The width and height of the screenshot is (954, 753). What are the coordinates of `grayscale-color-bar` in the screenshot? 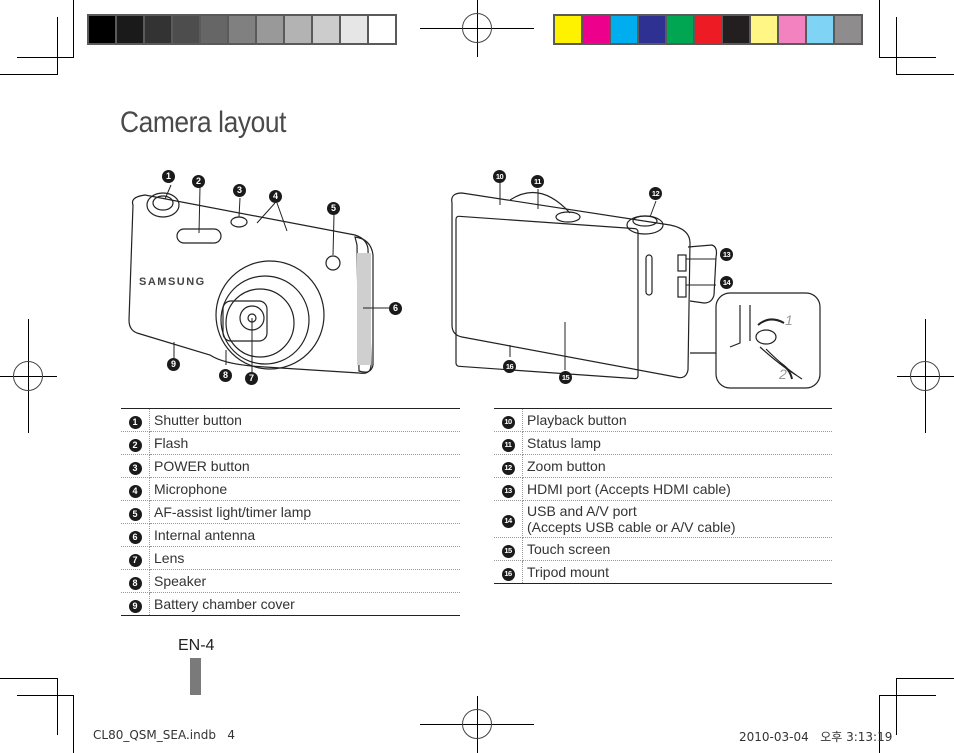 It's located at (242, 29).